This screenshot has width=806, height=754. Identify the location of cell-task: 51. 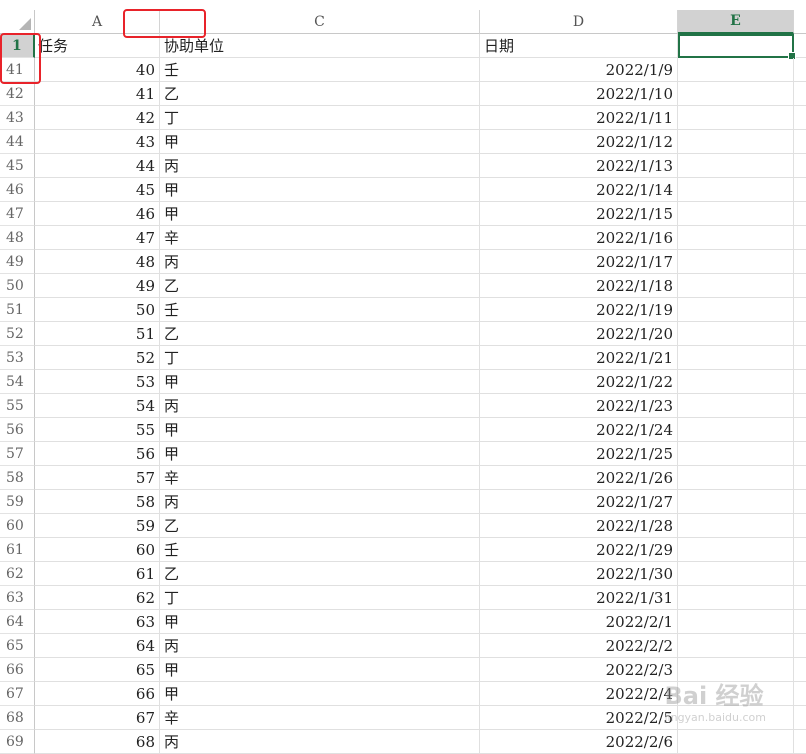
(97, 334).